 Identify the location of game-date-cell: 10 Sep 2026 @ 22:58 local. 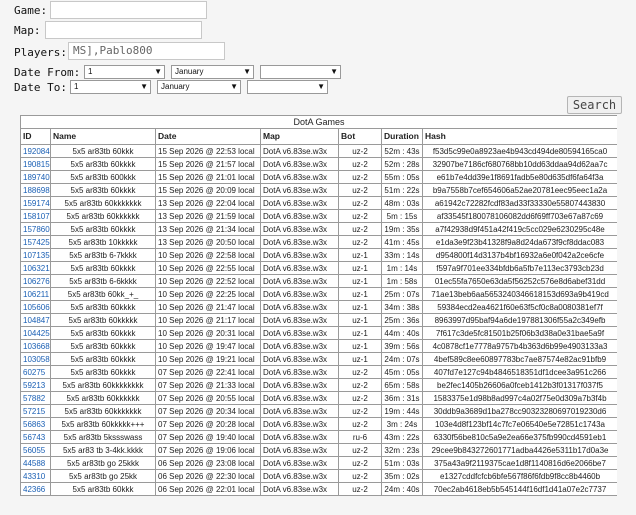
(208, 255).